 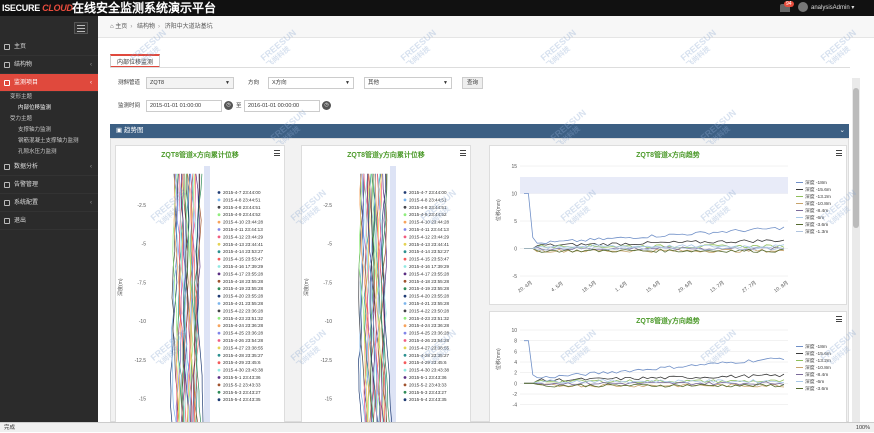 I want to click on breadcrumb-structure: 结构物, so click(x=146, y=27).